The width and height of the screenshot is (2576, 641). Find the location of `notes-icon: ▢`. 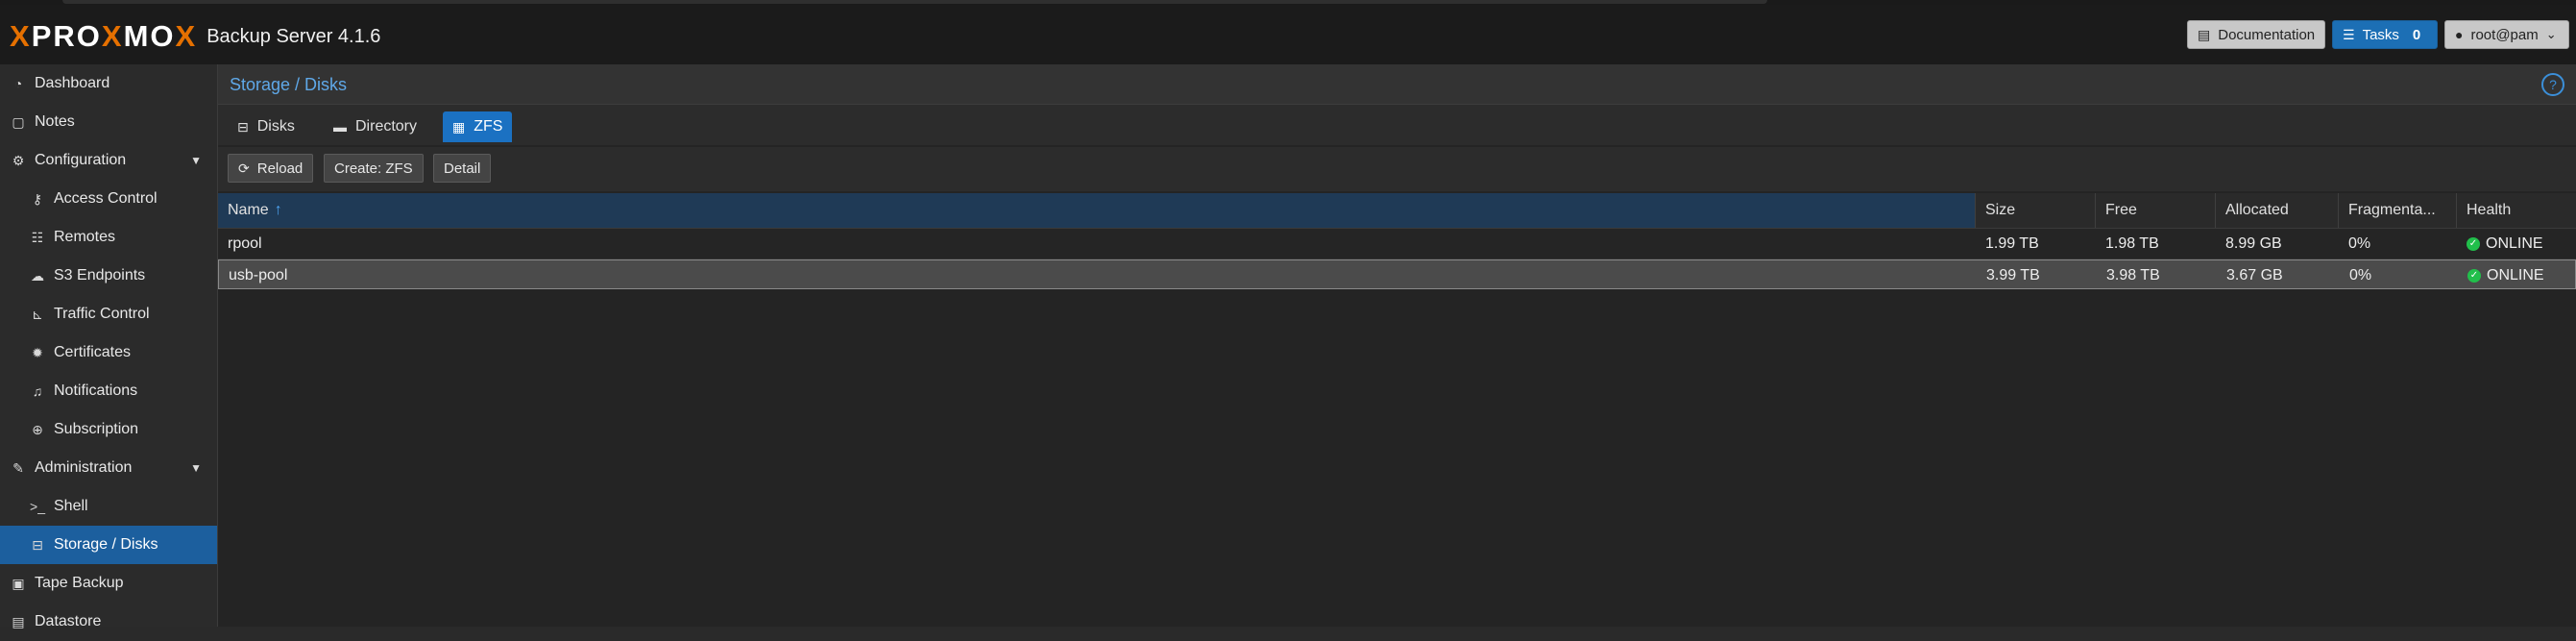

notes-icon: ▢ is located at coordinates (18, 121).